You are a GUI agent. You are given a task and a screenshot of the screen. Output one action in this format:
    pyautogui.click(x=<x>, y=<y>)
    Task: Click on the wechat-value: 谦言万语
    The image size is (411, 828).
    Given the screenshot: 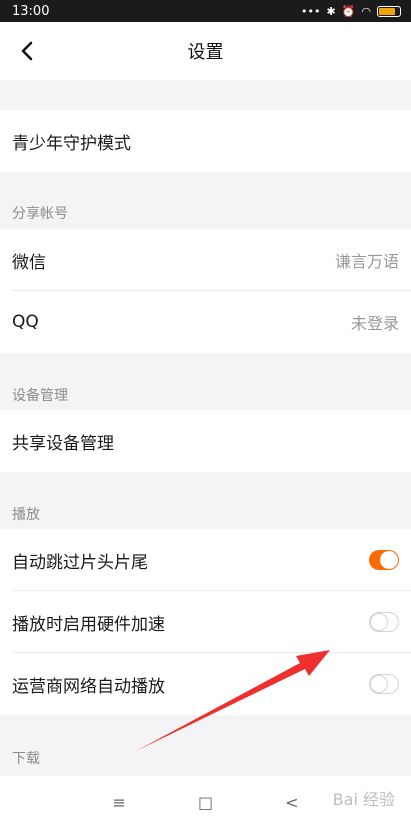 What is the action you would take?
    pyautogui.click(x=366, y=261)
    